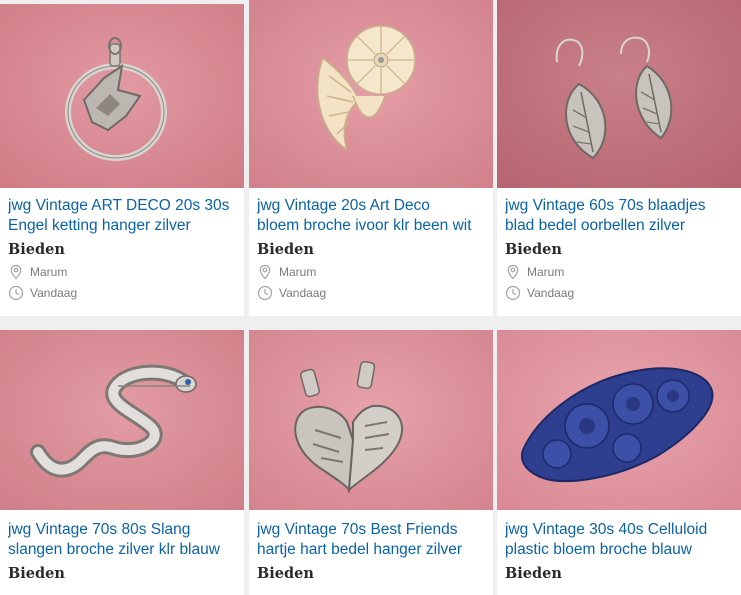 Image resolution: width=741 pixels, height=595 pixels. Describe the element at coordinates (360, 549) in the screenshot. I see `title-line-2: hartje hart bedel hanger zilver` at that location.